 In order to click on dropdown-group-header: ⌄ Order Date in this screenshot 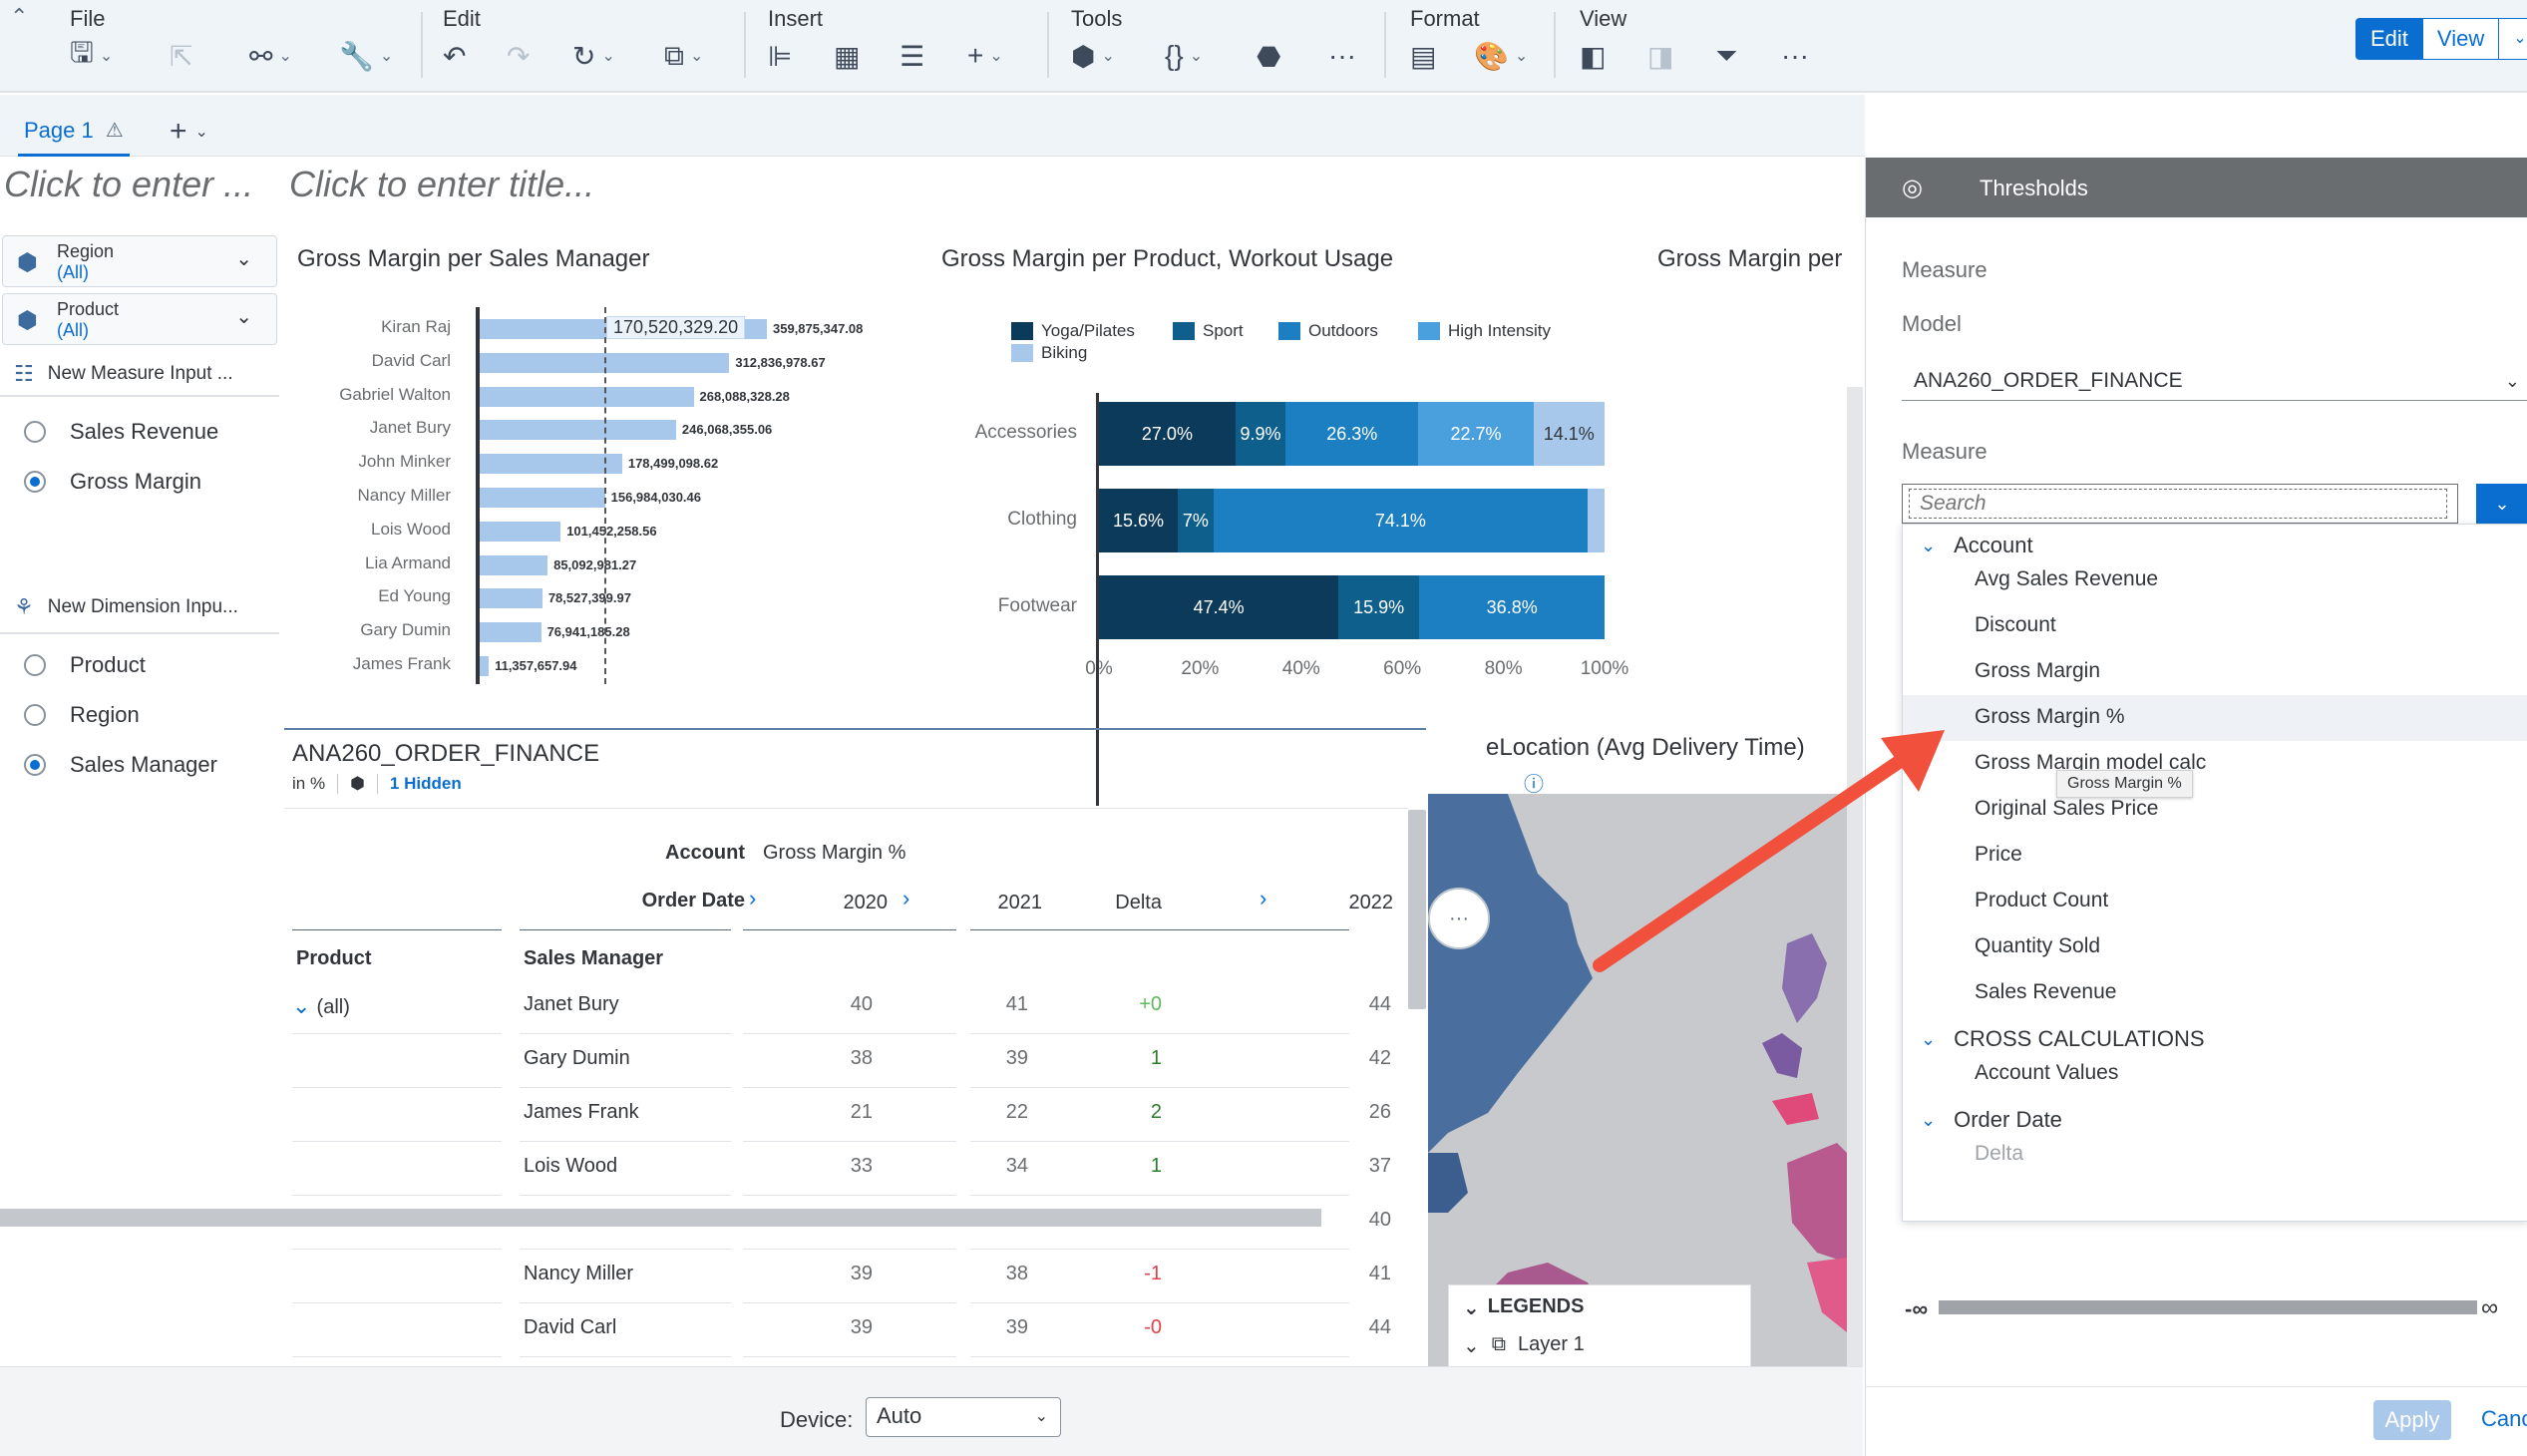, I will do `click(1991, 1120)`.